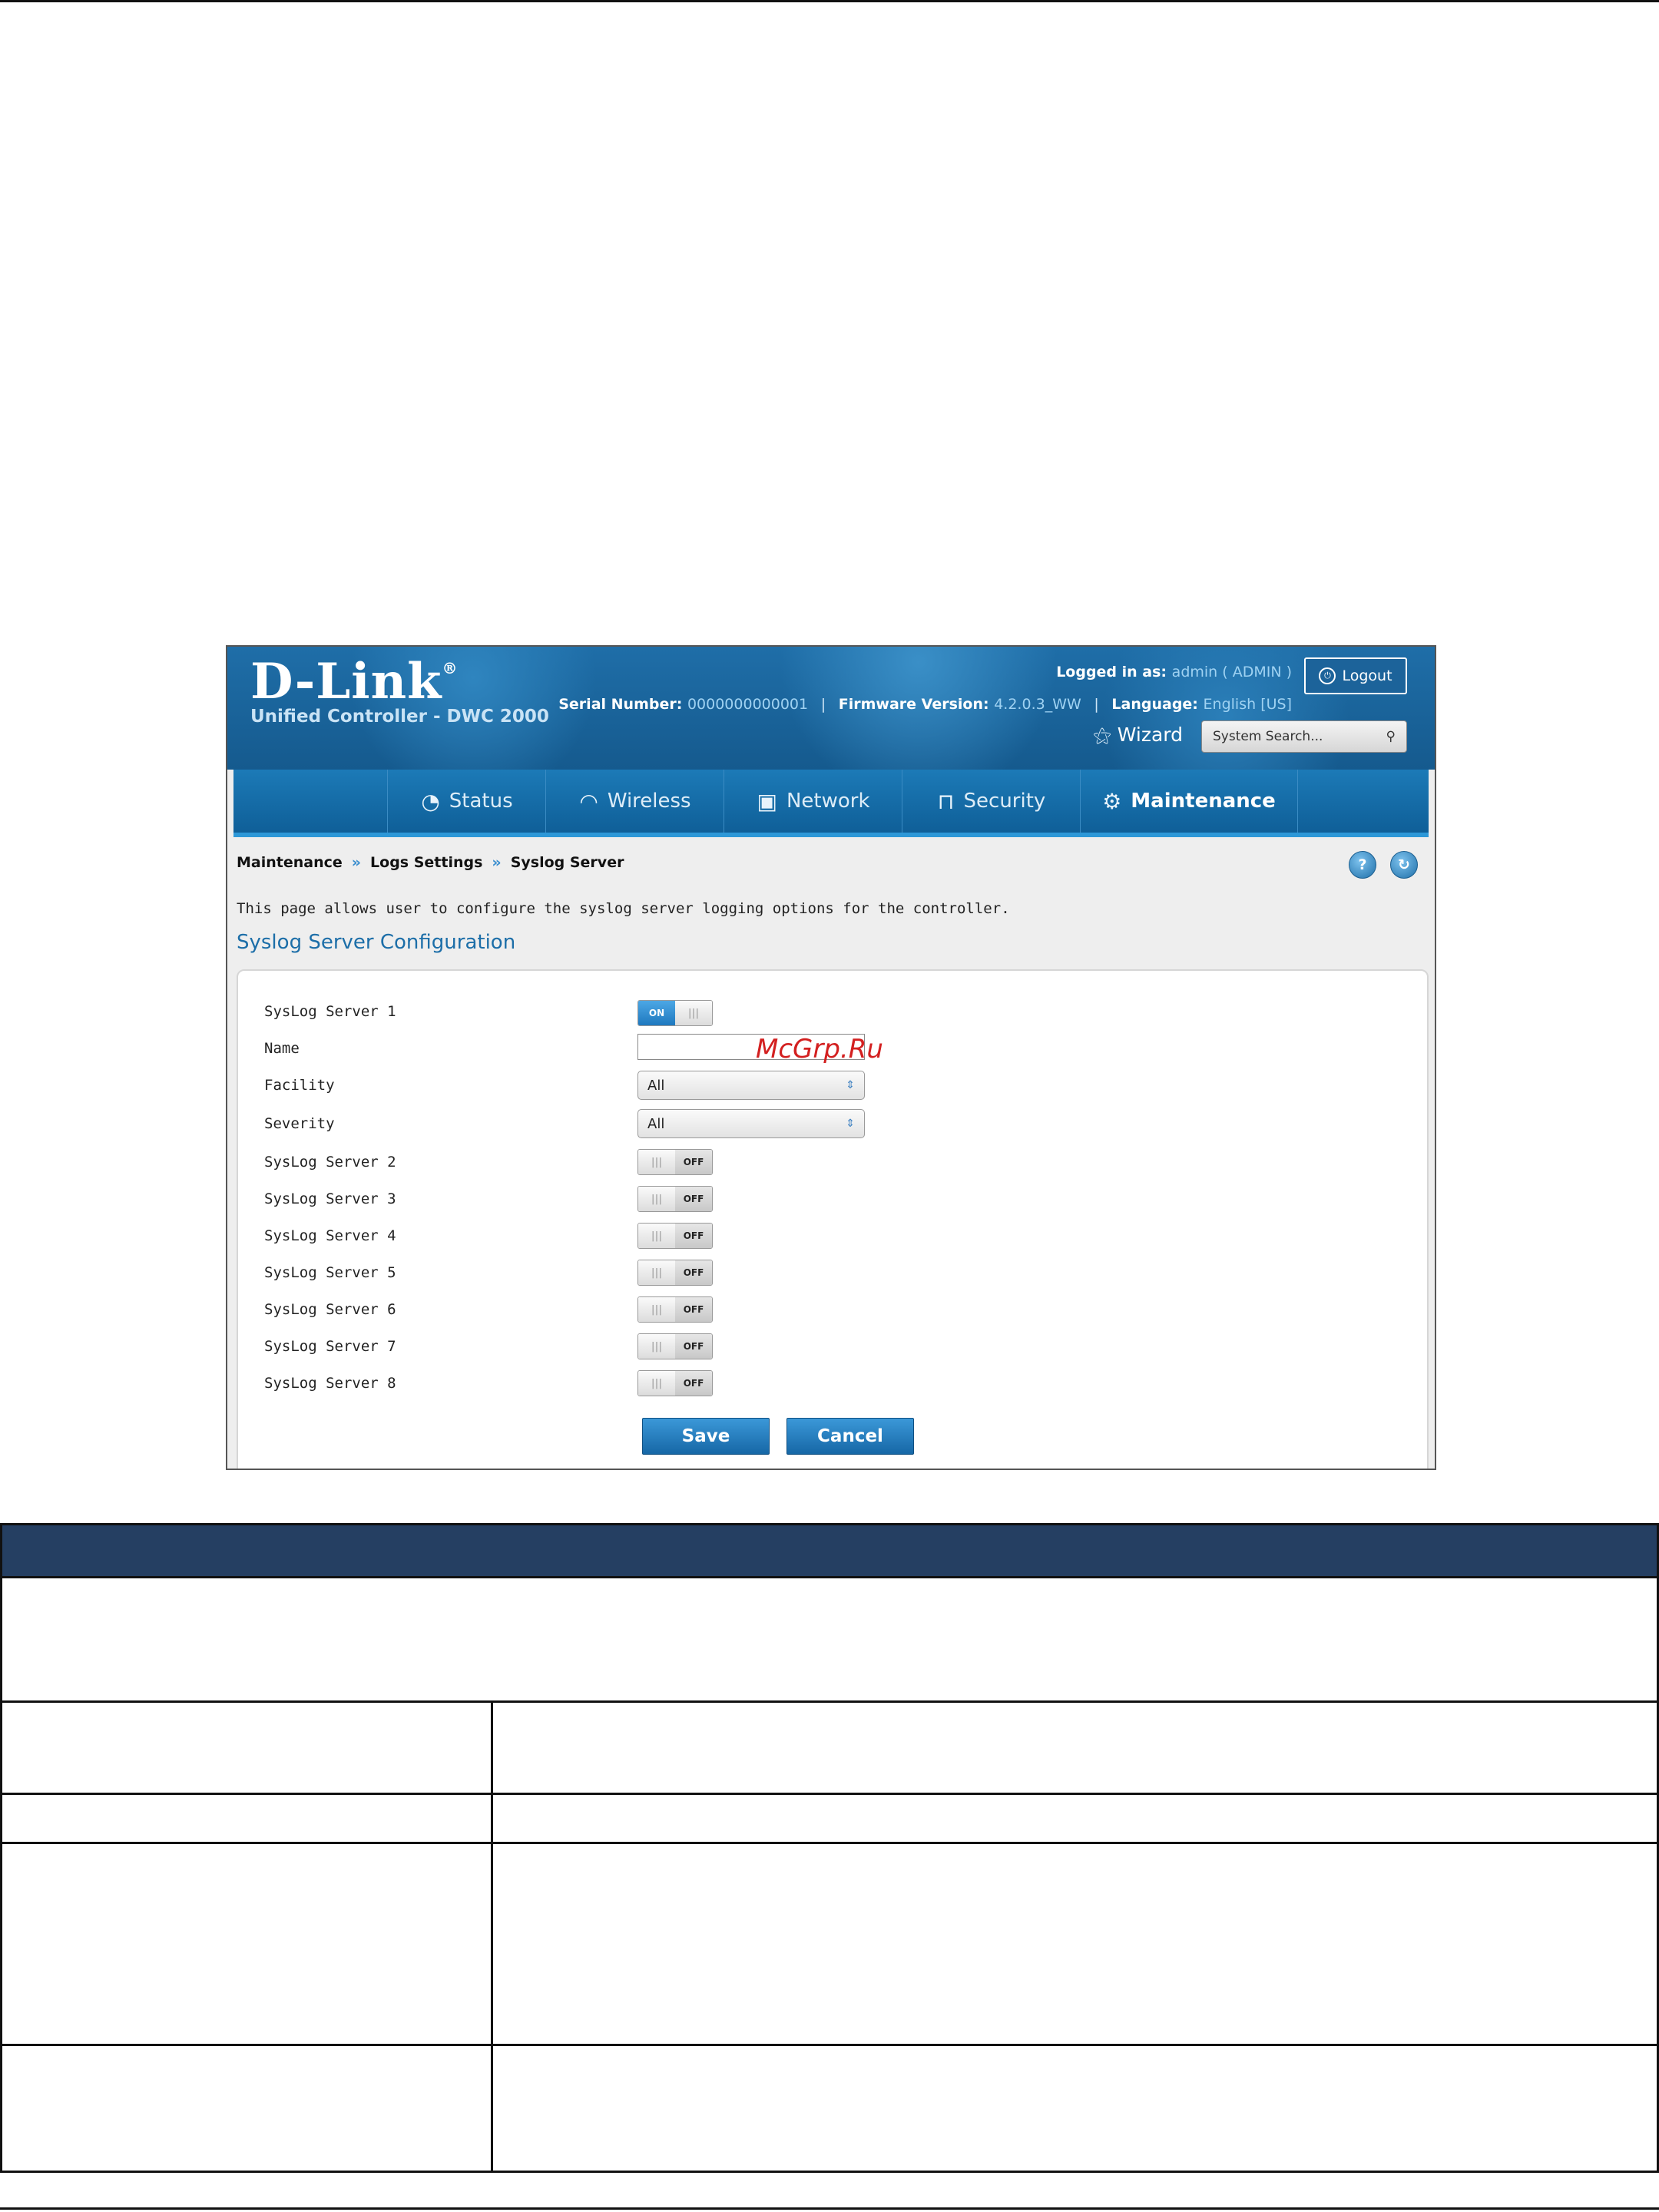 This screenshot has height=2212, width=1659. Describe the element at coordinates (299, 1086) in the screenshot. I see `facility-label: Facility` at that location.